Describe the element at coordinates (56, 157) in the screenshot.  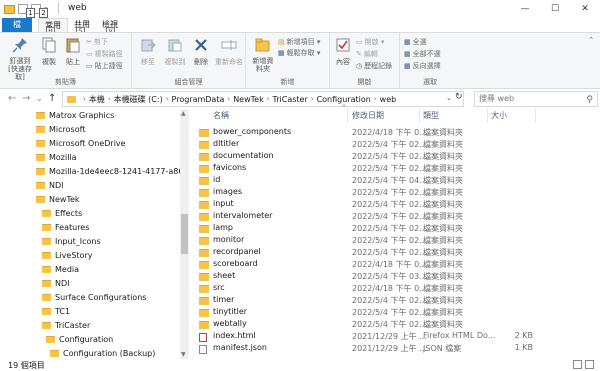
I see `tree-item-mozilla: Mozilla` at that location.